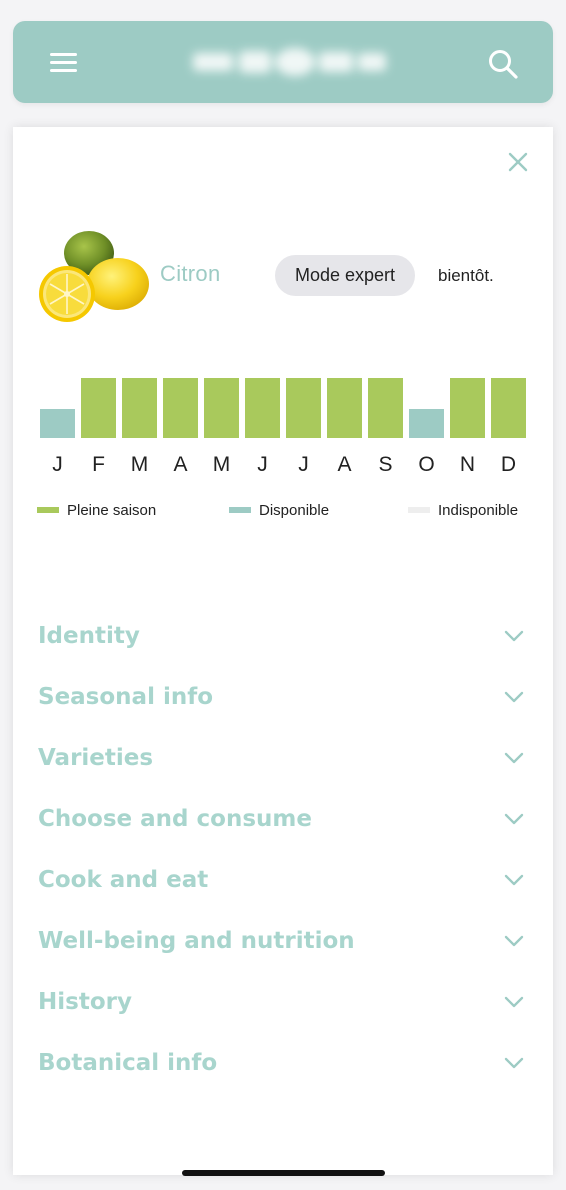 The height and width of the screenshot is (1190, 566). I want to click on season-month-label: O, so click(426, 464).